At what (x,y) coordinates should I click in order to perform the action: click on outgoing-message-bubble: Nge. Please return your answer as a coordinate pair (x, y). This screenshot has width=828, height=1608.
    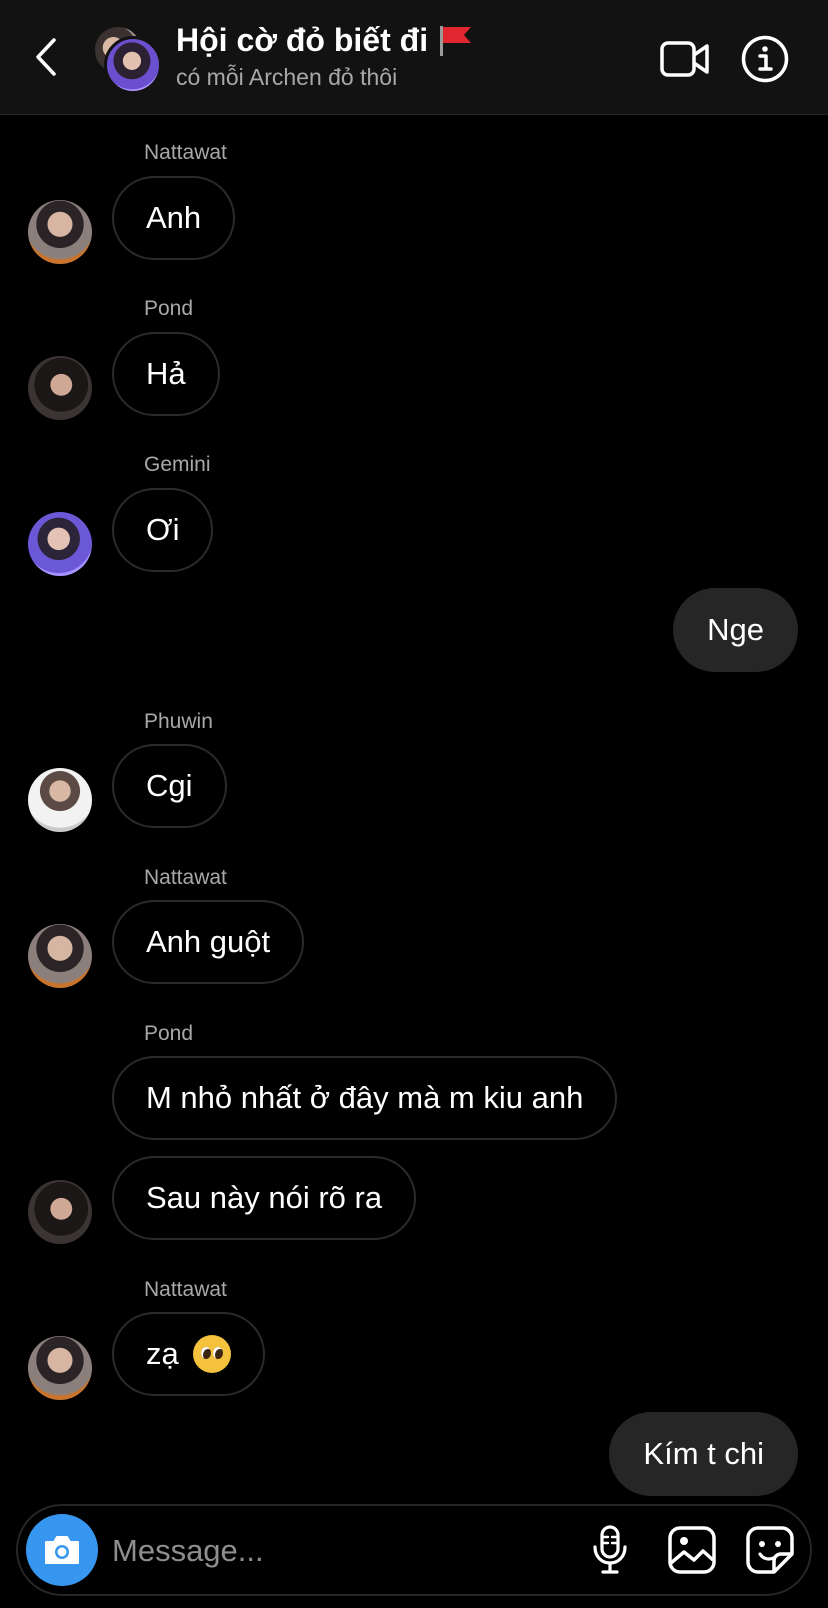
    Looking at the image, I should click on (735, 630).